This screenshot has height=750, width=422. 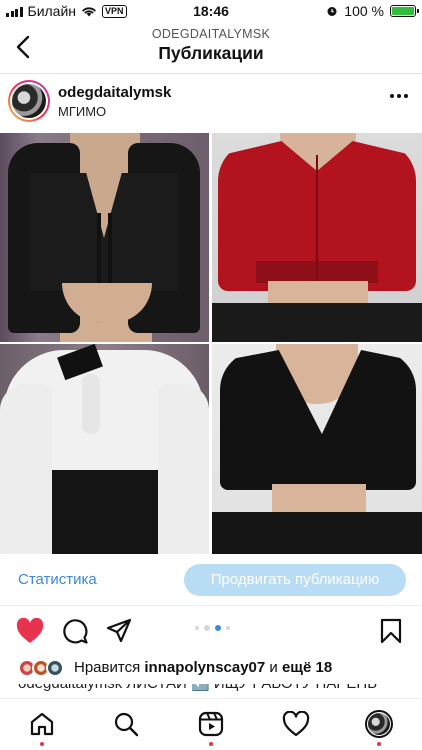 I want to click on likes-prefix: Нравится, so click(x=109, y=667).